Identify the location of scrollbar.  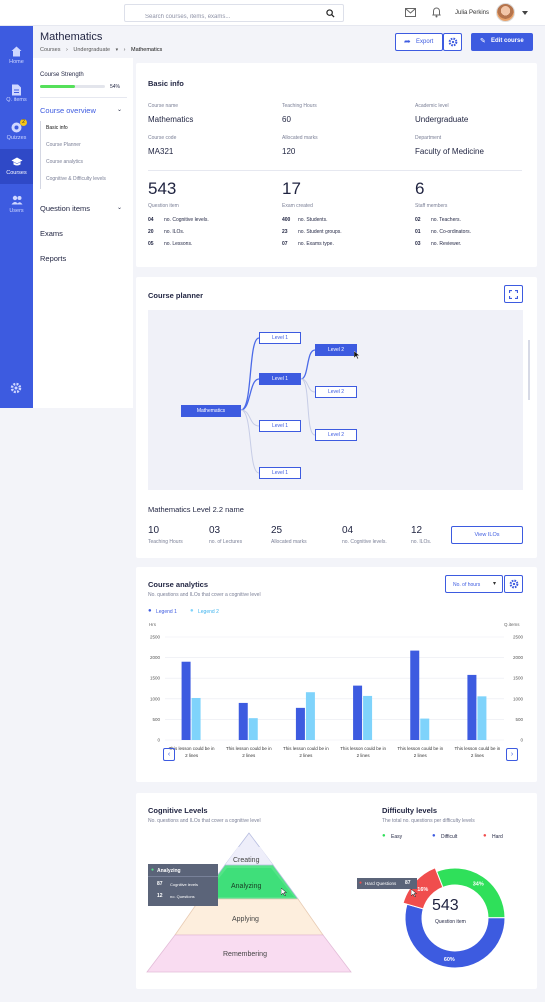
(529, 370).